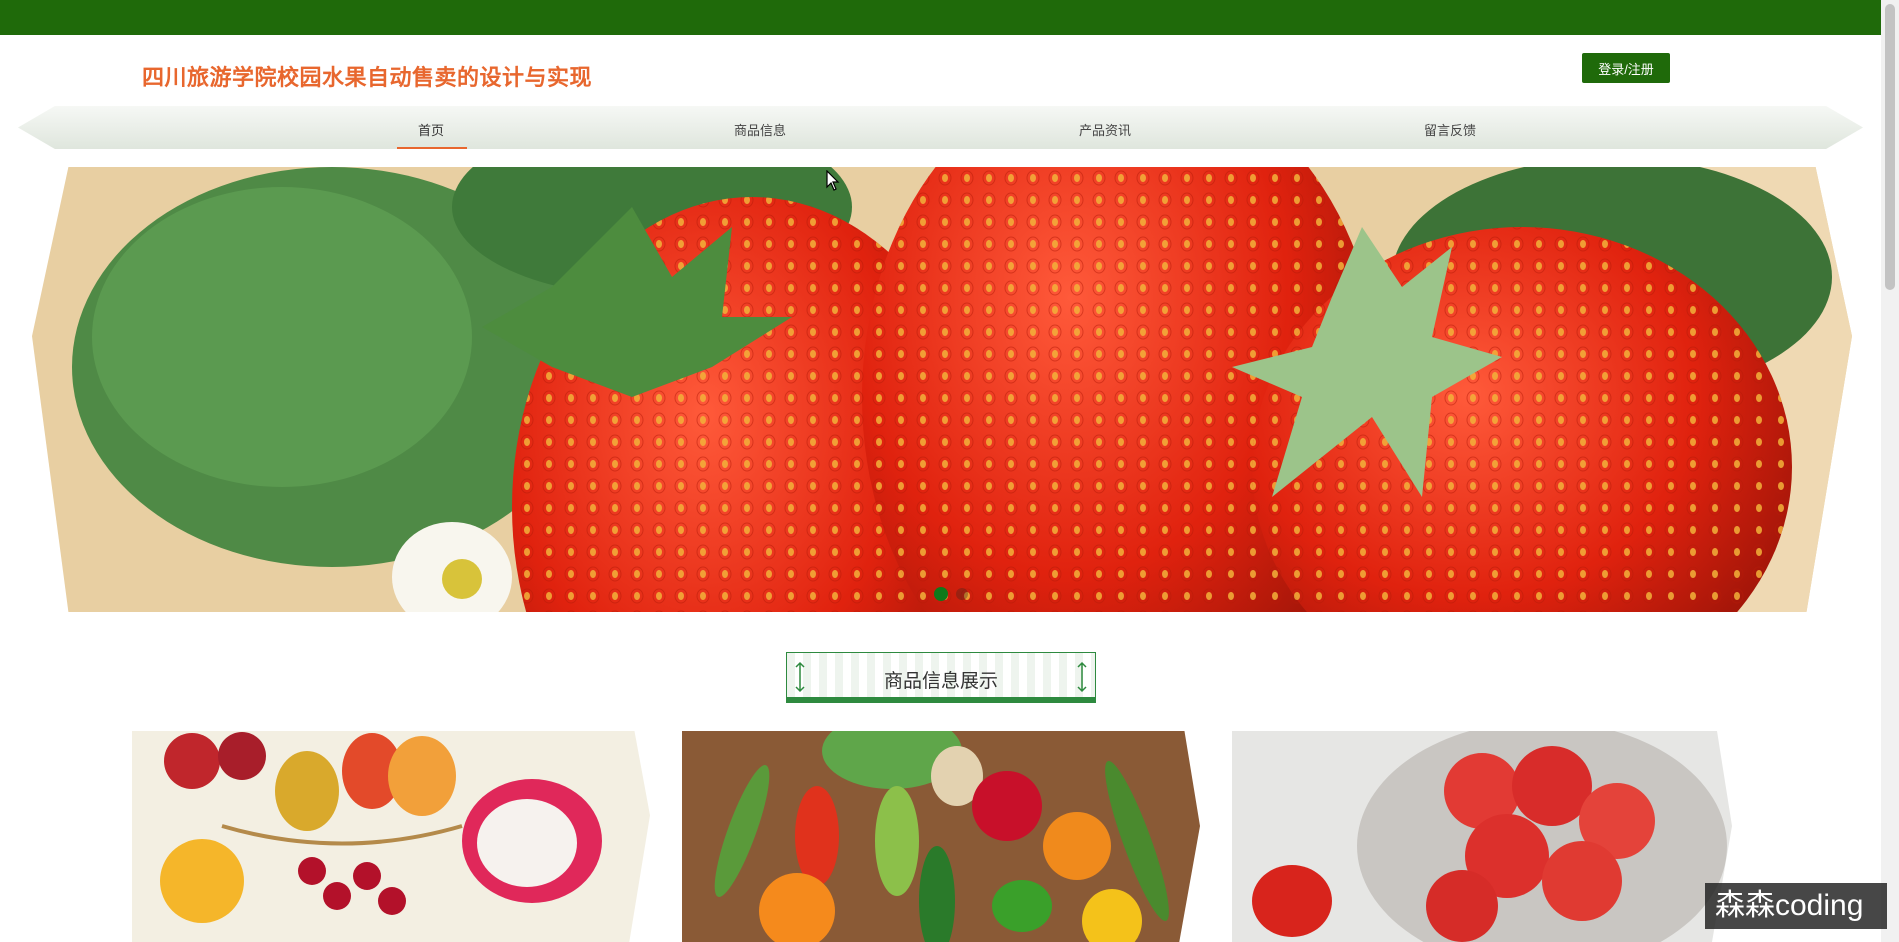 The image size is (1899, 942). What do you see at coordinates (833, 180) in the screenshot?
I see `mouse-cursor-icon` at bounding box center [833, 180].